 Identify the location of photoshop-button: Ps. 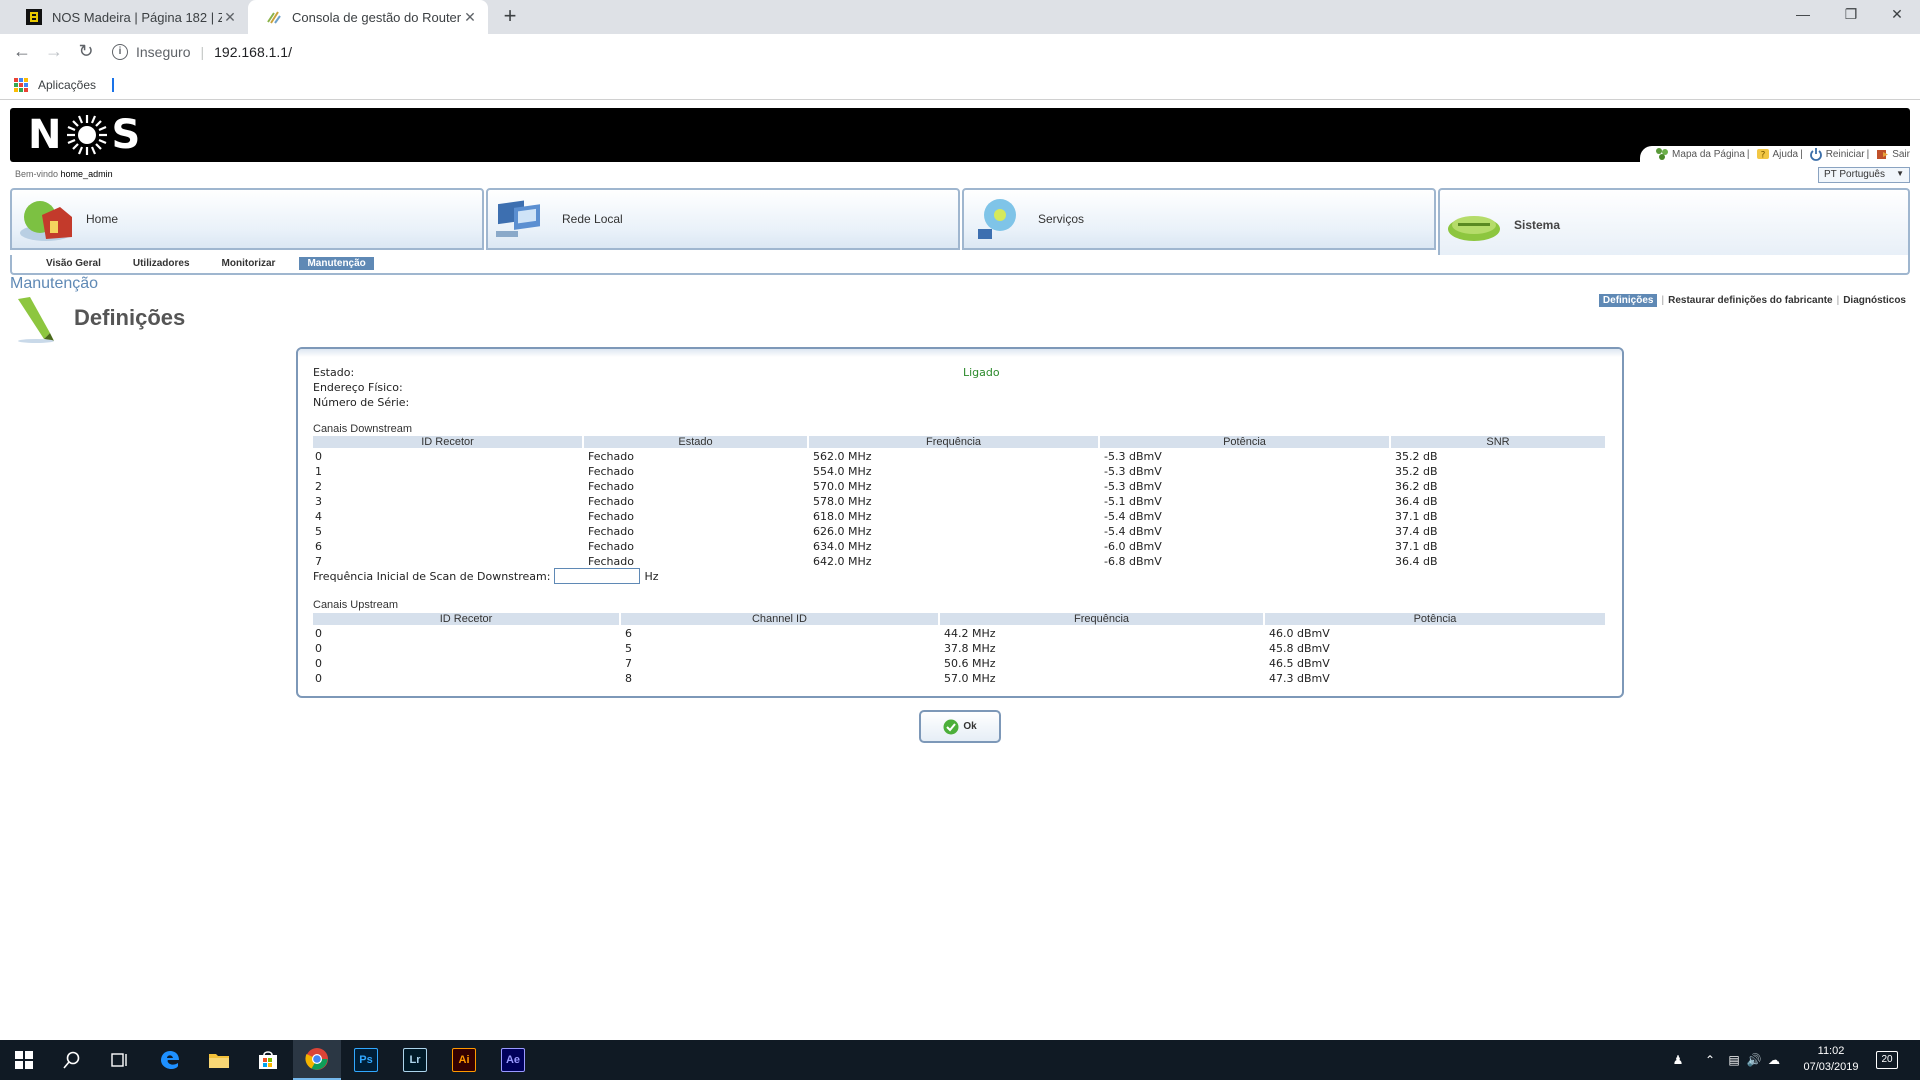
(366, 1060).